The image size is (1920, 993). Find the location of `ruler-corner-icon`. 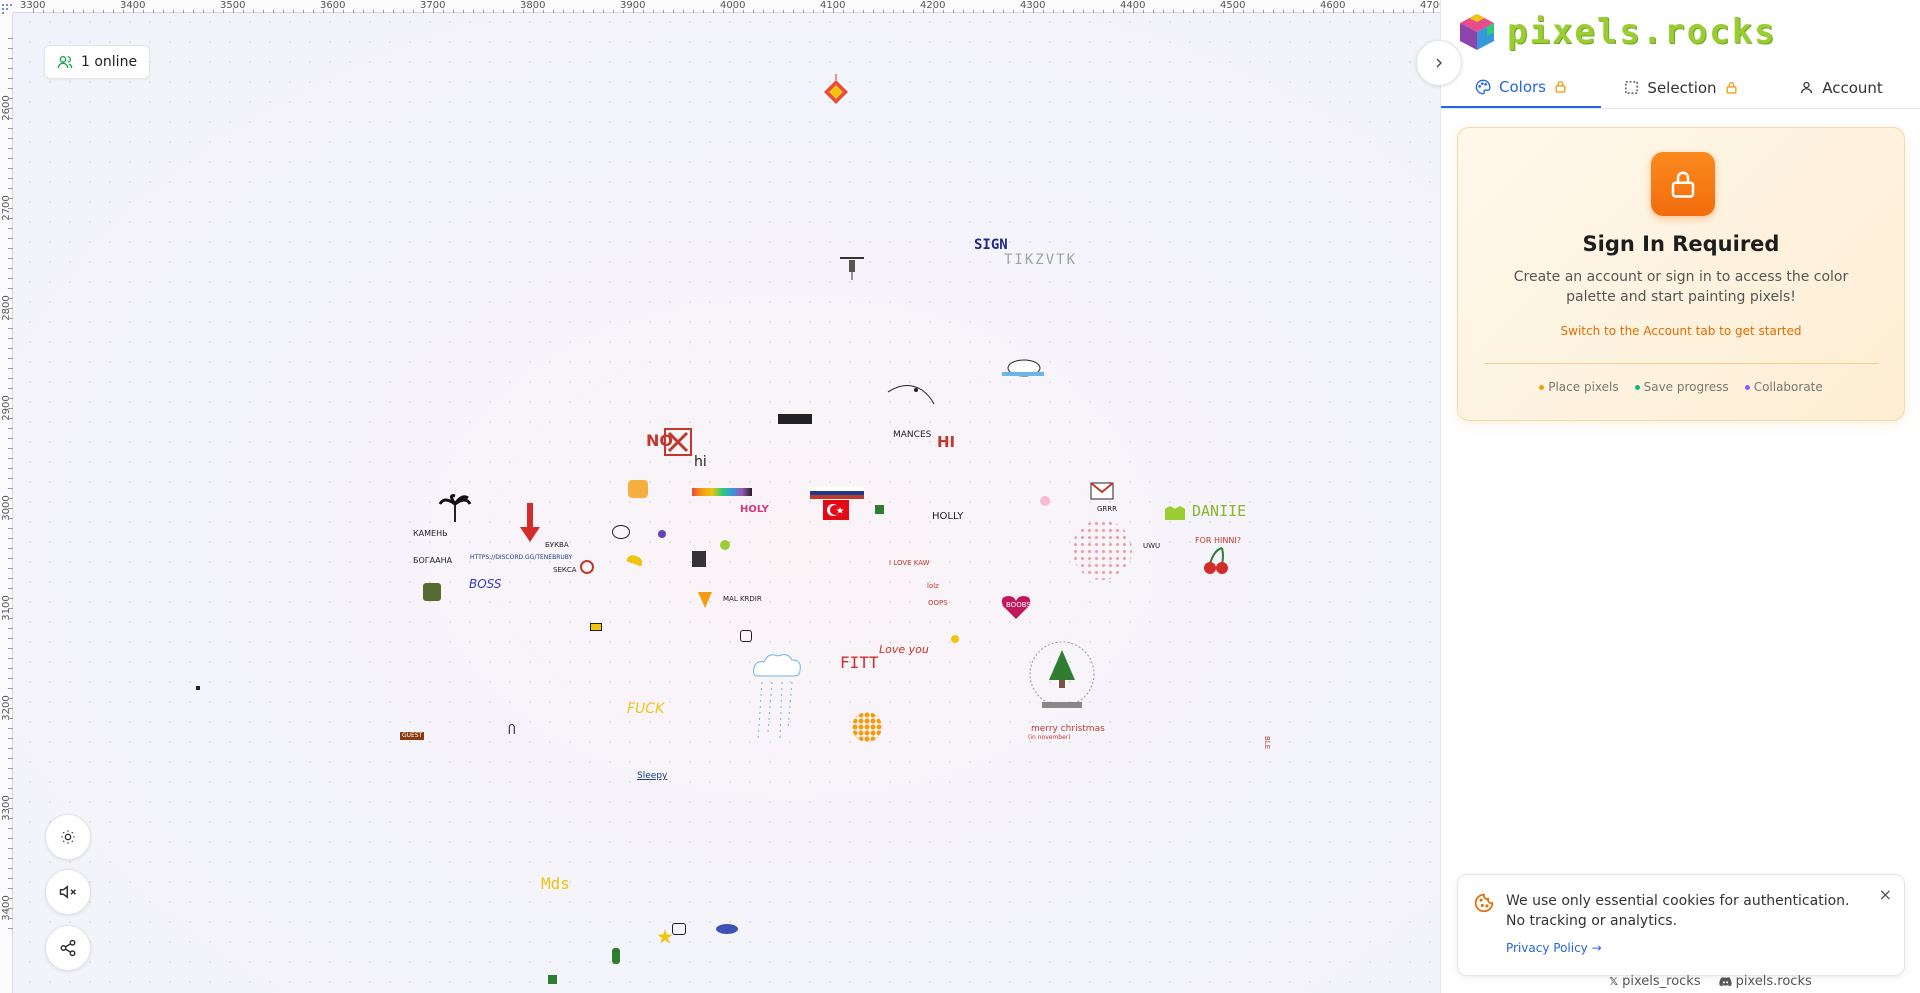

ruler-corner-icon is located at coordinates (6, 7).